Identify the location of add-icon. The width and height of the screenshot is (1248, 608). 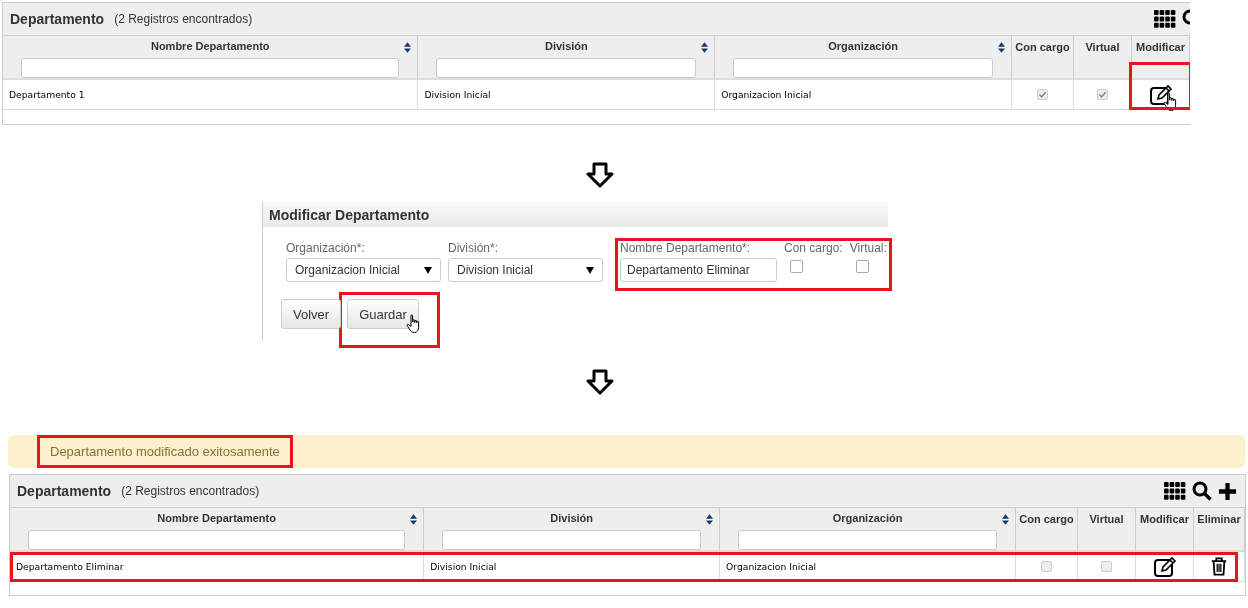
(1227, 491).